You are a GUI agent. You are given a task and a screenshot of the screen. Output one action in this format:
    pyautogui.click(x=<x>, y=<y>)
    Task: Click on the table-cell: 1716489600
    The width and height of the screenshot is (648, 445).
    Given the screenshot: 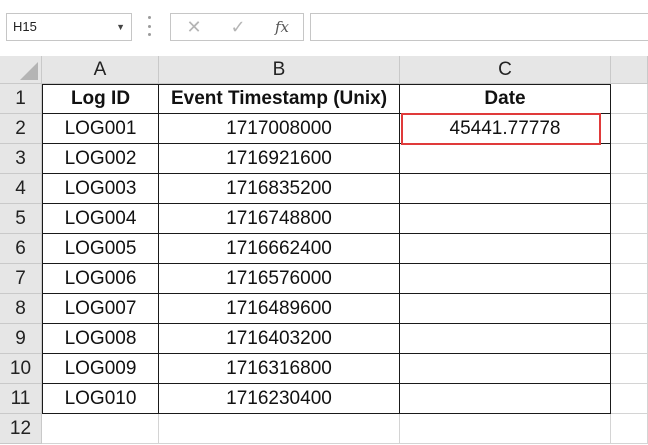 What is the action you would take?
    pyautogui.click(x=279, y=309)
    